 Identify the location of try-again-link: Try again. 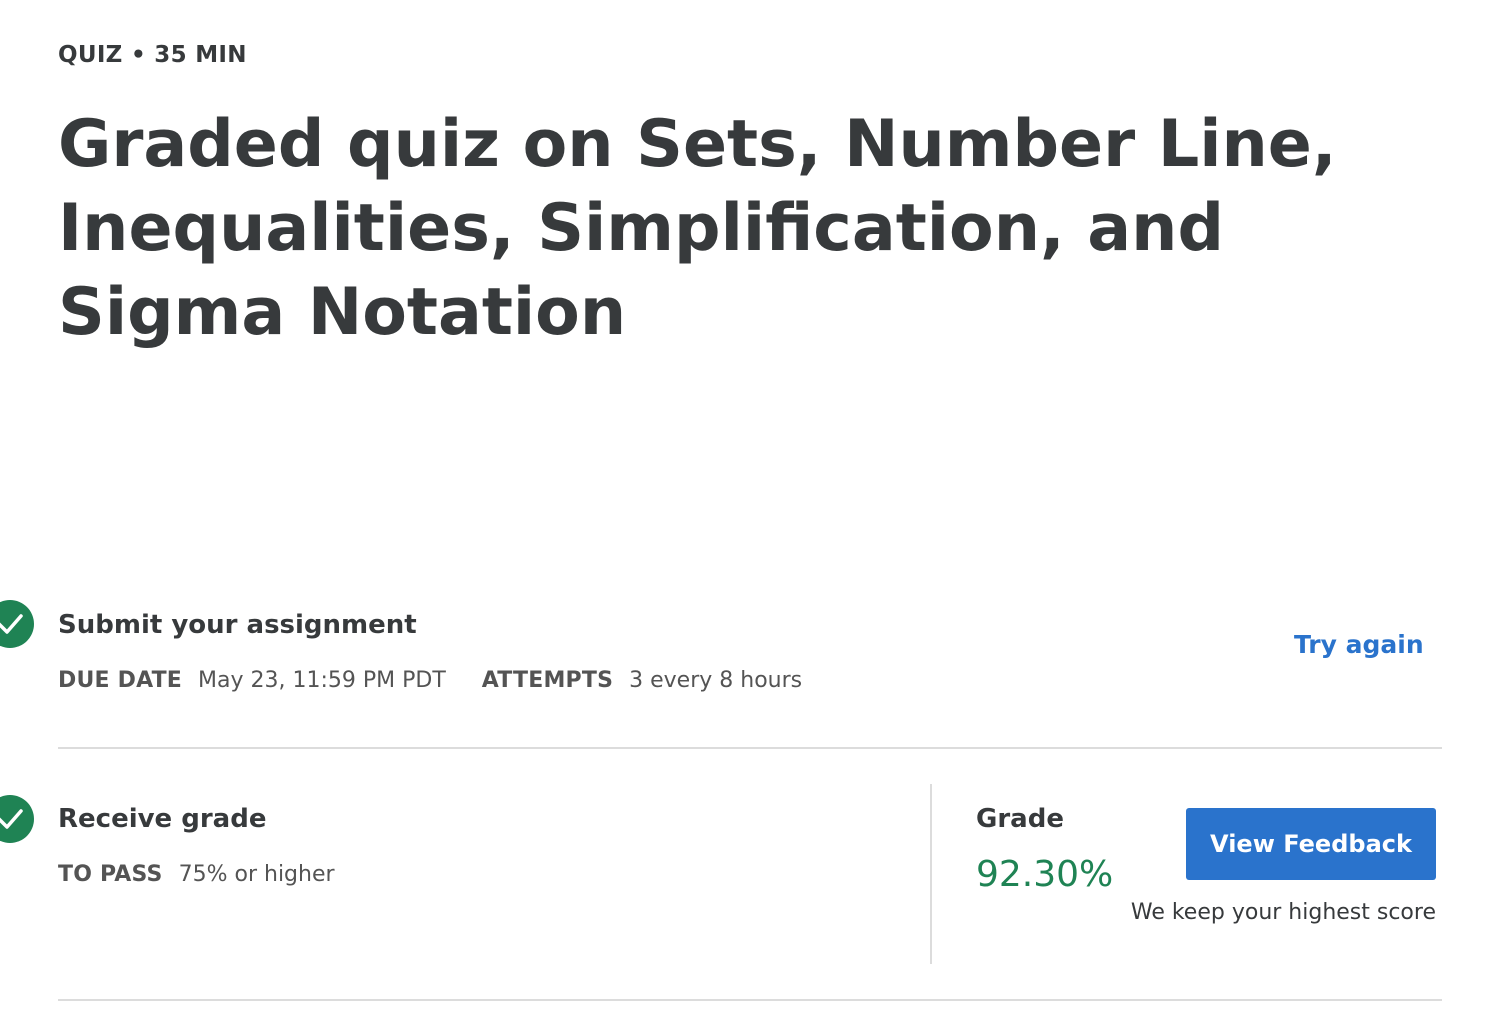
(1359, 644).